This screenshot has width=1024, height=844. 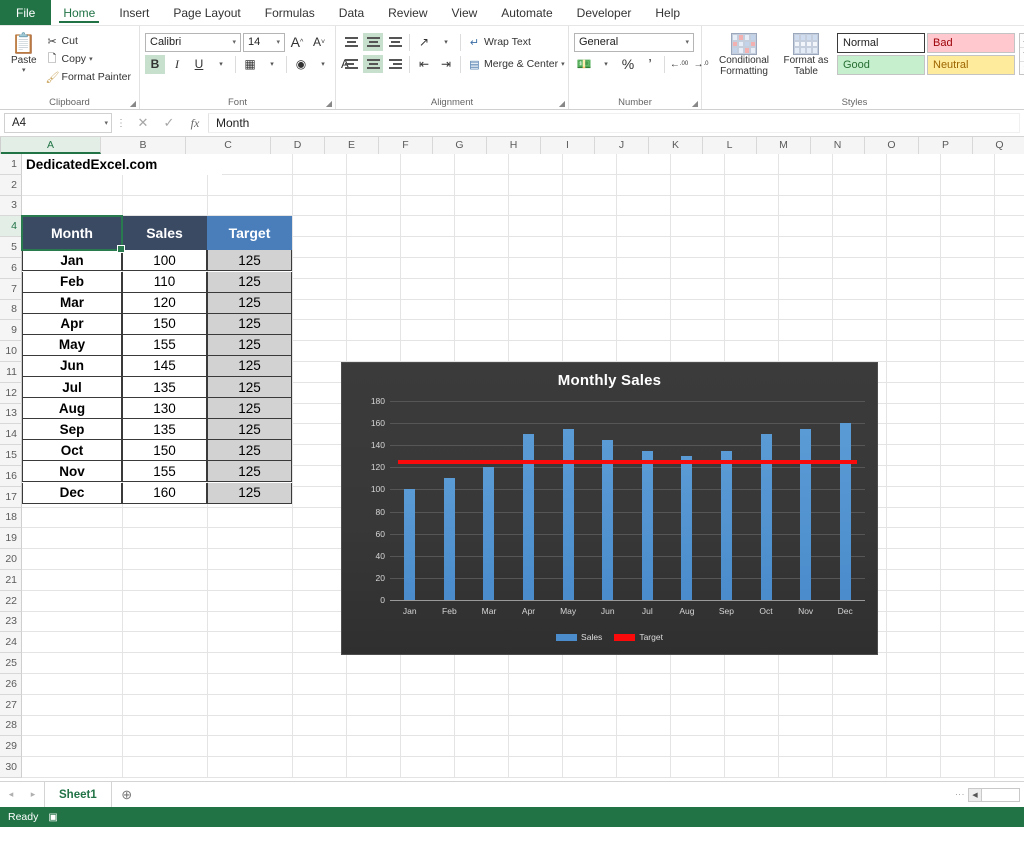 I want to click on conditional-formatting-button: Conditional Formatting, so click(x=744, y=54).